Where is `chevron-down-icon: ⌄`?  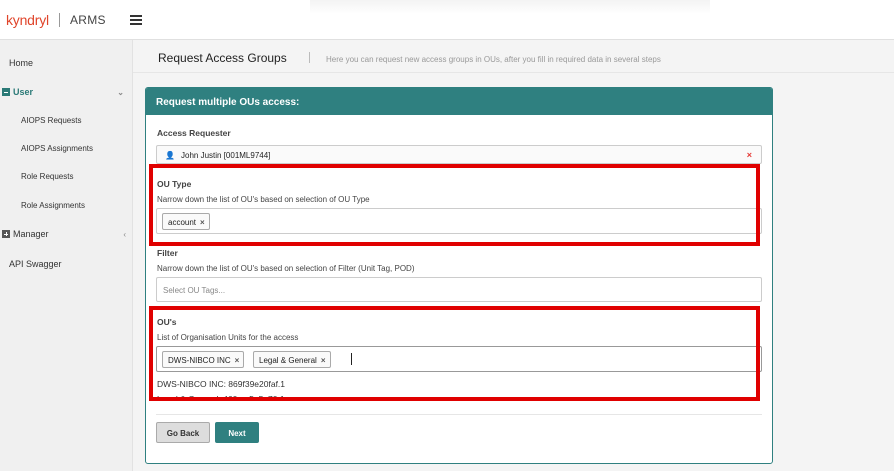
chevron-down-icon: ⌄ is located at coordinates (120, 92).